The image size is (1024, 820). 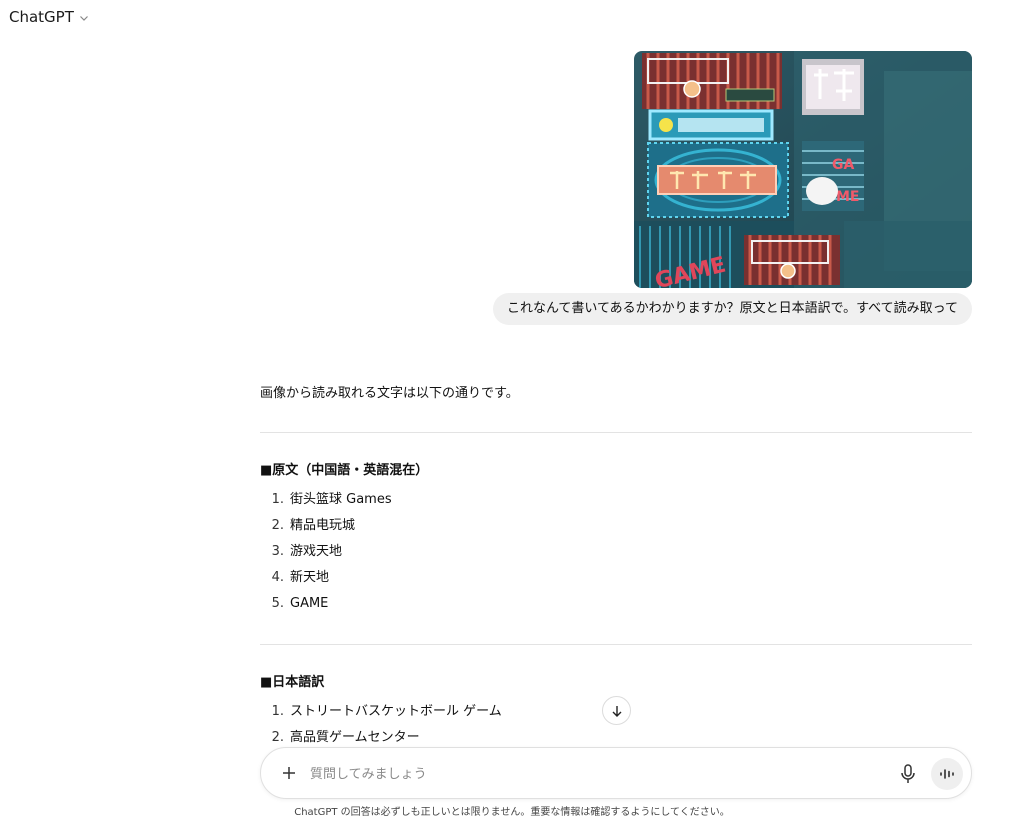 What do you see at coordinates (83, 18) in the screenshot?
I see `chevron-down-icon` at bounding box center [83, 18].